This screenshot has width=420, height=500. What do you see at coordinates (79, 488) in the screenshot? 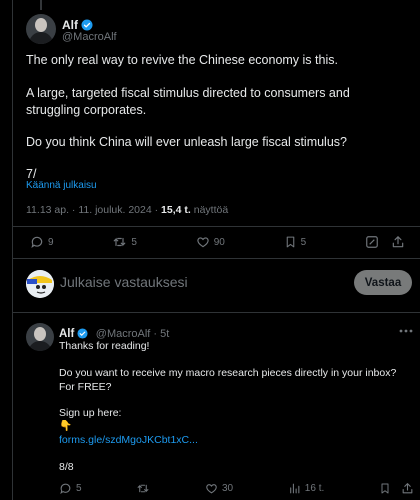
I see `reply-count: 5` at bounding box center [79, 488].